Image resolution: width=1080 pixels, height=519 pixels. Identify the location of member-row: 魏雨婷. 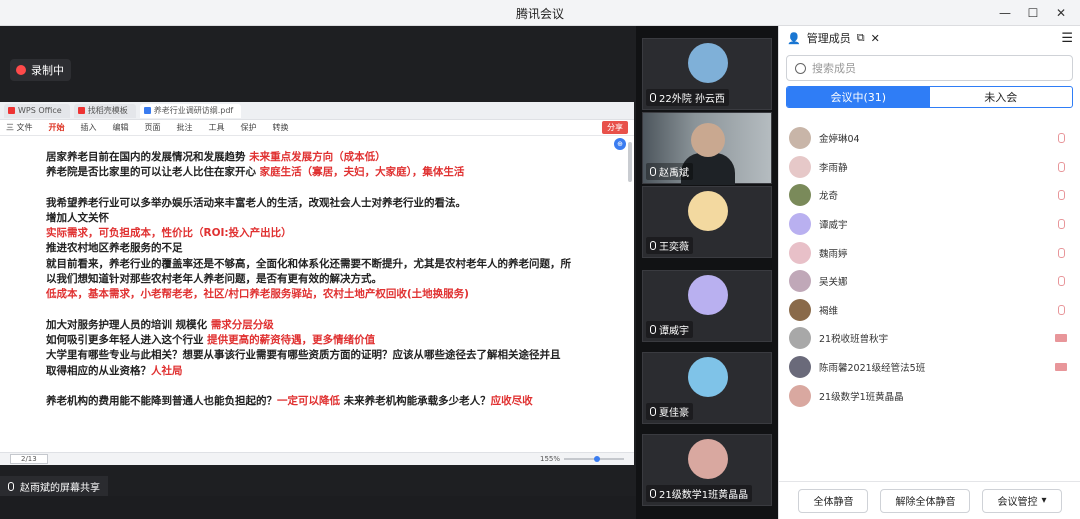
(929, 252).